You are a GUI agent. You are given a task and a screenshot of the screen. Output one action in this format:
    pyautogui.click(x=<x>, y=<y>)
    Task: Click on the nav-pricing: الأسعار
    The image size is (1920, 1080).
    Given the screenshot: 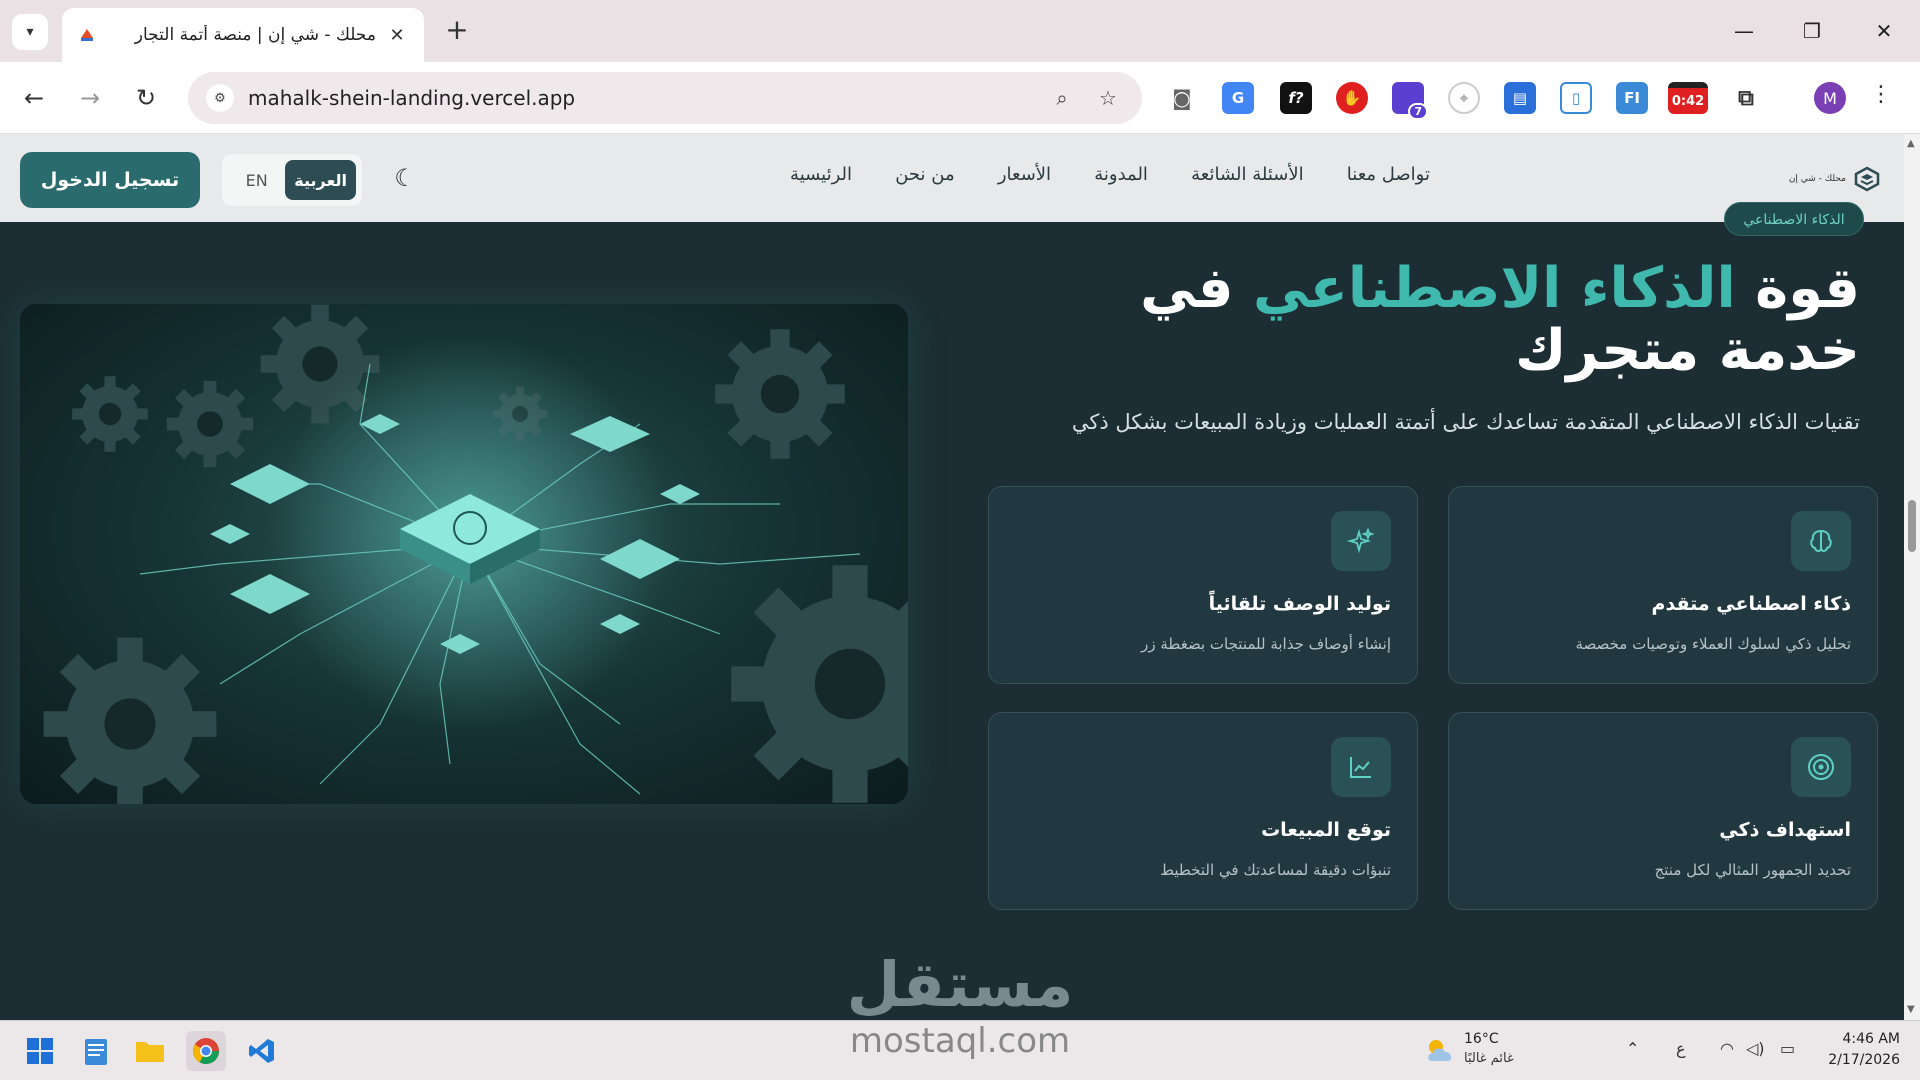 What is the action you would take?
    pyautogui.click(x=1024, y=179)
    